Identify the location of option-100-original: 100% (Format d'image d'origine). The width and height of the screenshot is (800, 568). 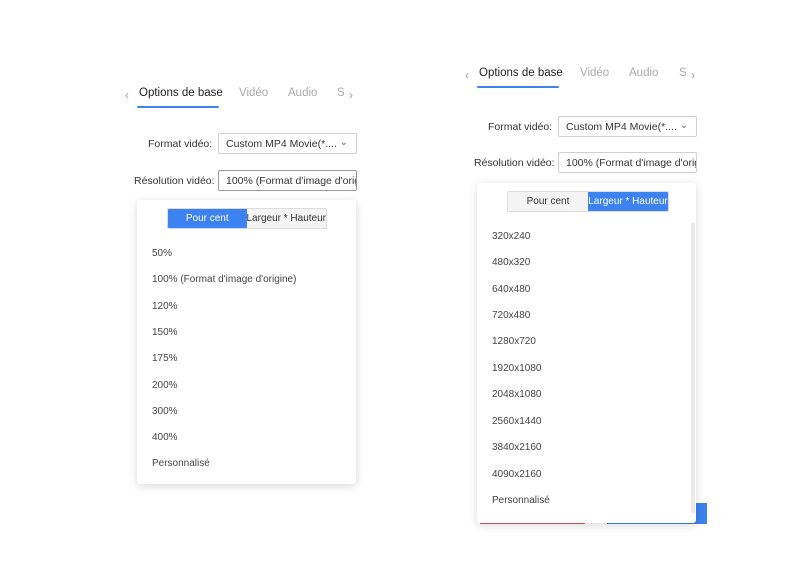
(224, 279).